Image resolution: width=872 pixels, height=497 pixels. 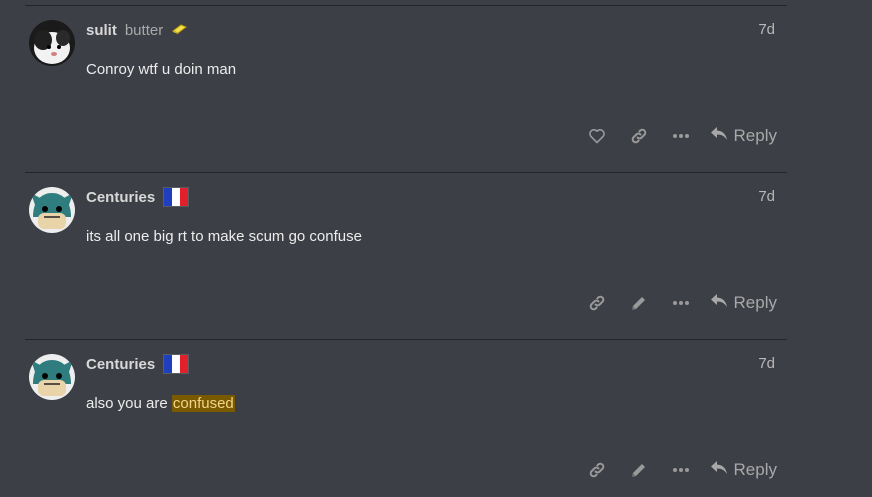 What do you see at coordinates (101, 30) in the screenshot?
I see `username: sulit` at bounding box center [101, 30].